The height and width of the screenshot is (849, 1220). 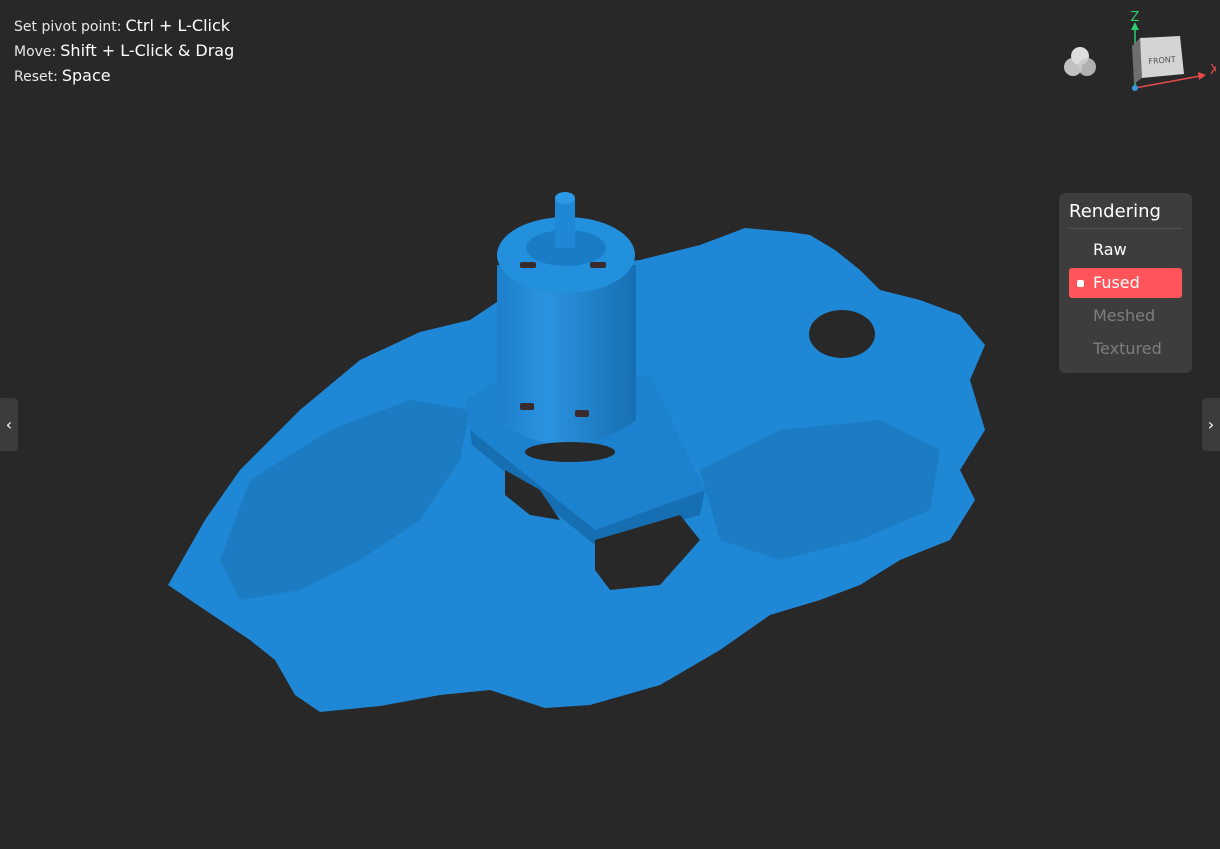 What do you see at coordinates (565, 198) in the screenshot?
I see `motor-shaft-tip` at bounding box center [565, 198].